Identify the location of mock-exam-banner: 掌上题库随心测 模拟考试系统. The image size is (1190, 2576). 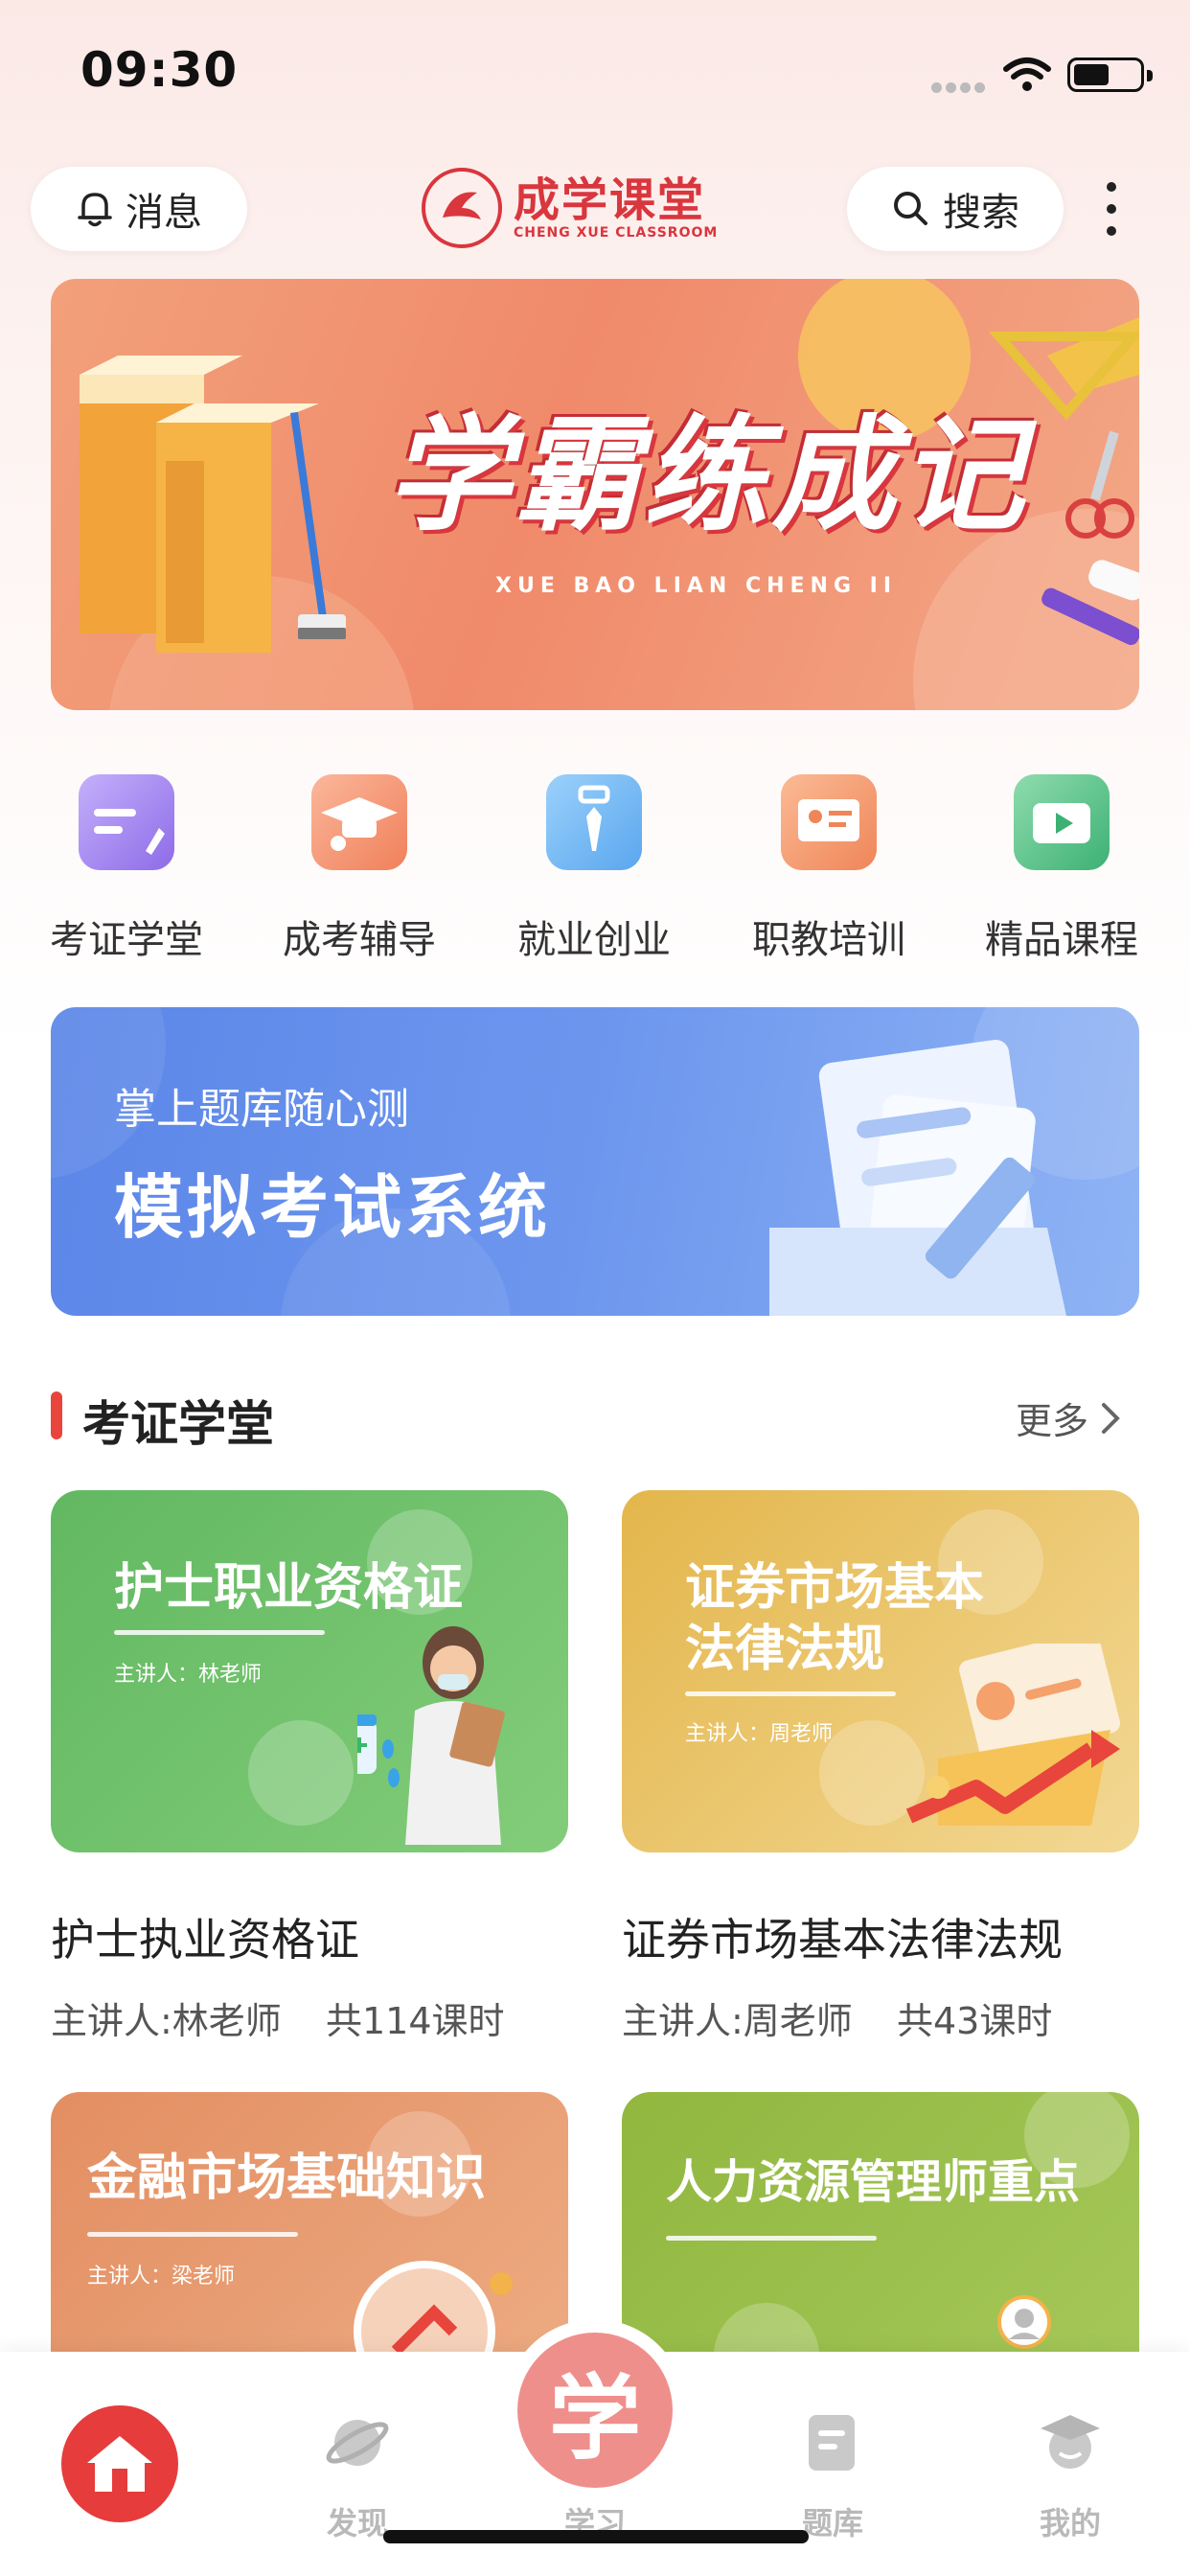
(595, 1161).